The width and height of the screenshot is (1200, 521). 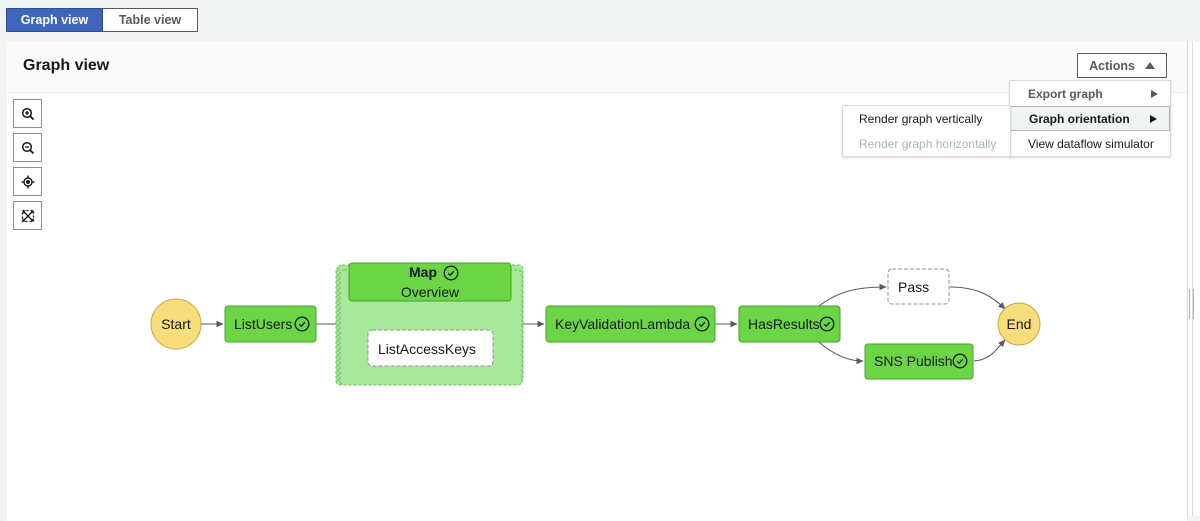 I want to click on node-list-users: ListUsers, so click(x=270, y=324).